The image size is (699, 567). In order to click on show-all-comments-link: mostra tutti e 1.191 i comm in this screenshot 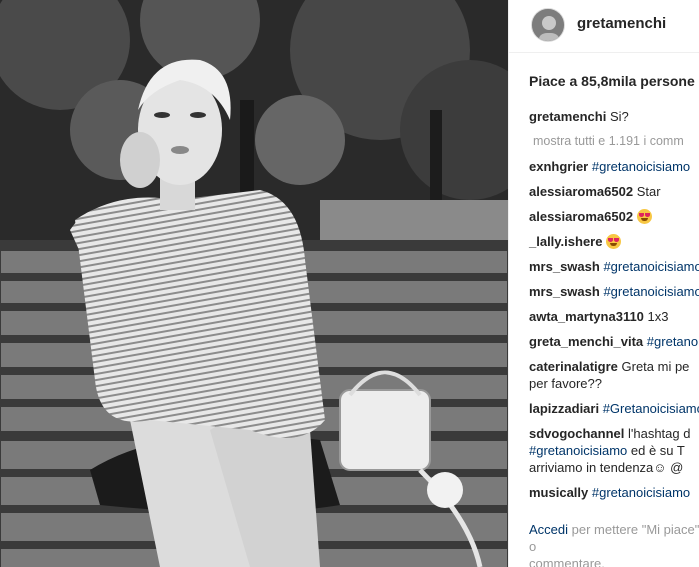, I will do `click(616, 141)`.